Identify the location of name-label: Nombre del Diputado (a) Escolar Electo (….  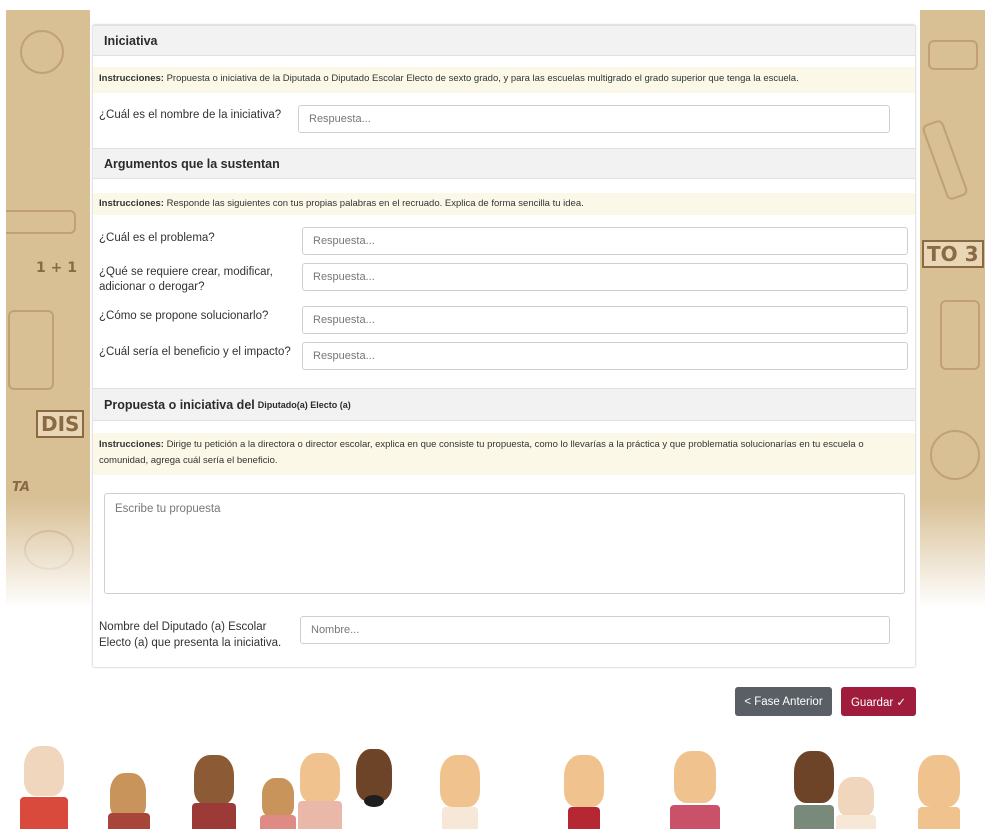
(190, 635).